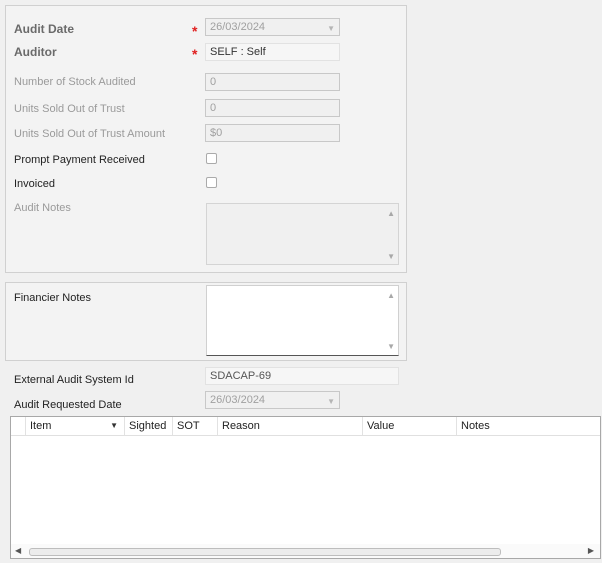  Describe the element at coordinates (302, 234) in the screenshot. I see `audit-notes-textarea: ▲ ▼` at that location.